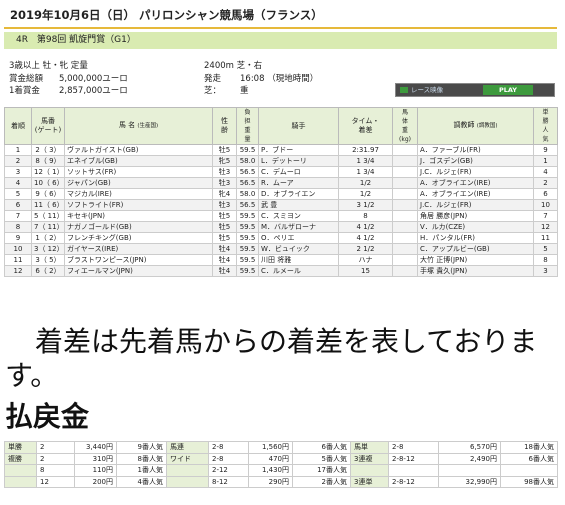 The width and height of the screenshot is (565, 505). I want to click on time-cell: 8, so click(365, 216).